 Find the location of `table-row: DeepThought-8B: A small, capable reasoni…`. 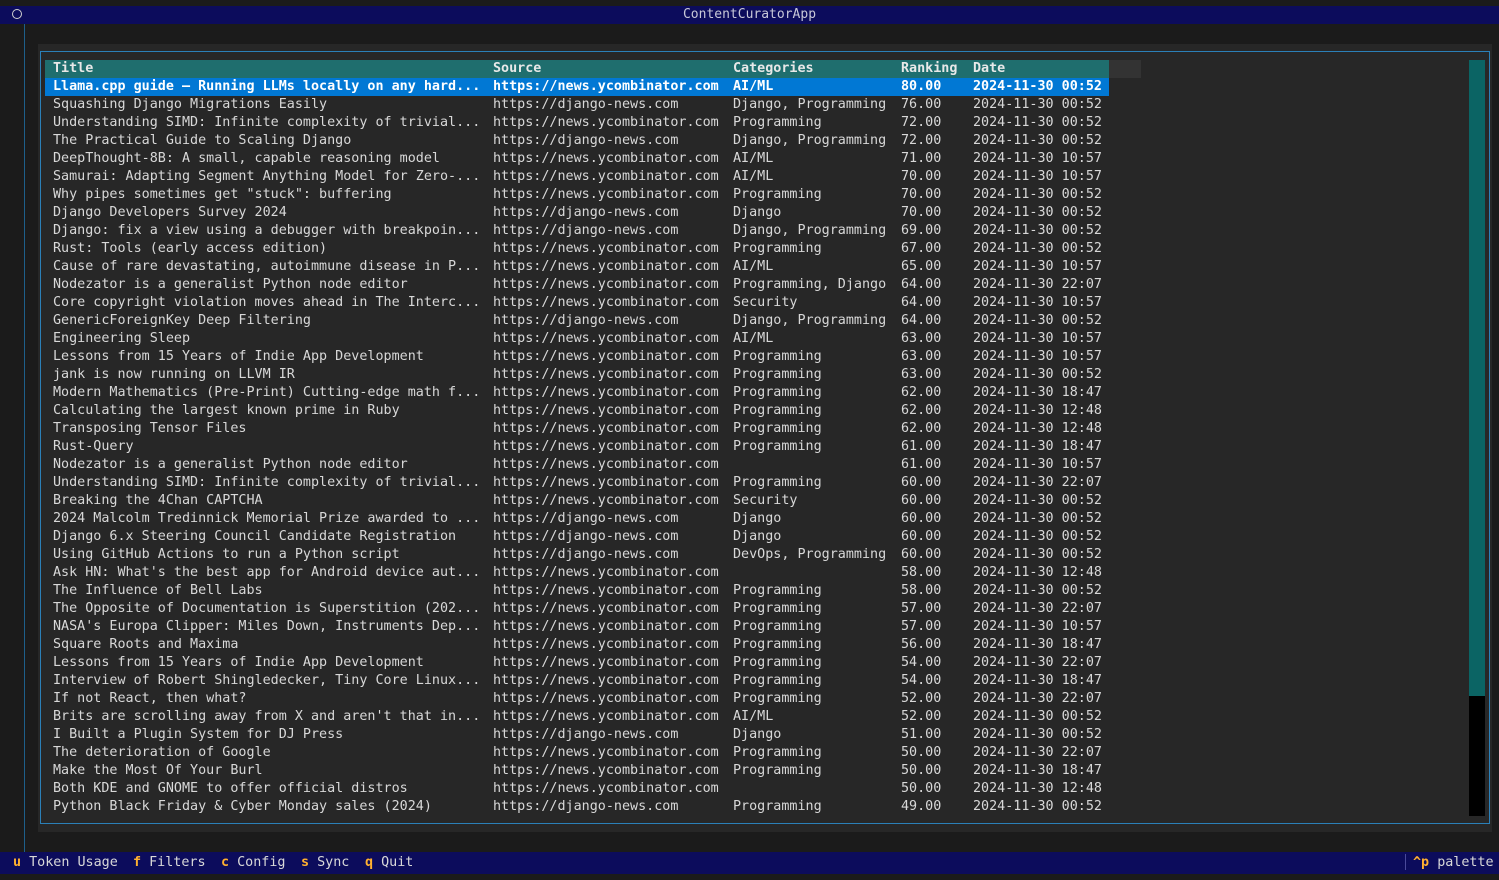

table-row: DeepThought-8B: A small, capable reasoni… is located at coordinates (577, 159).